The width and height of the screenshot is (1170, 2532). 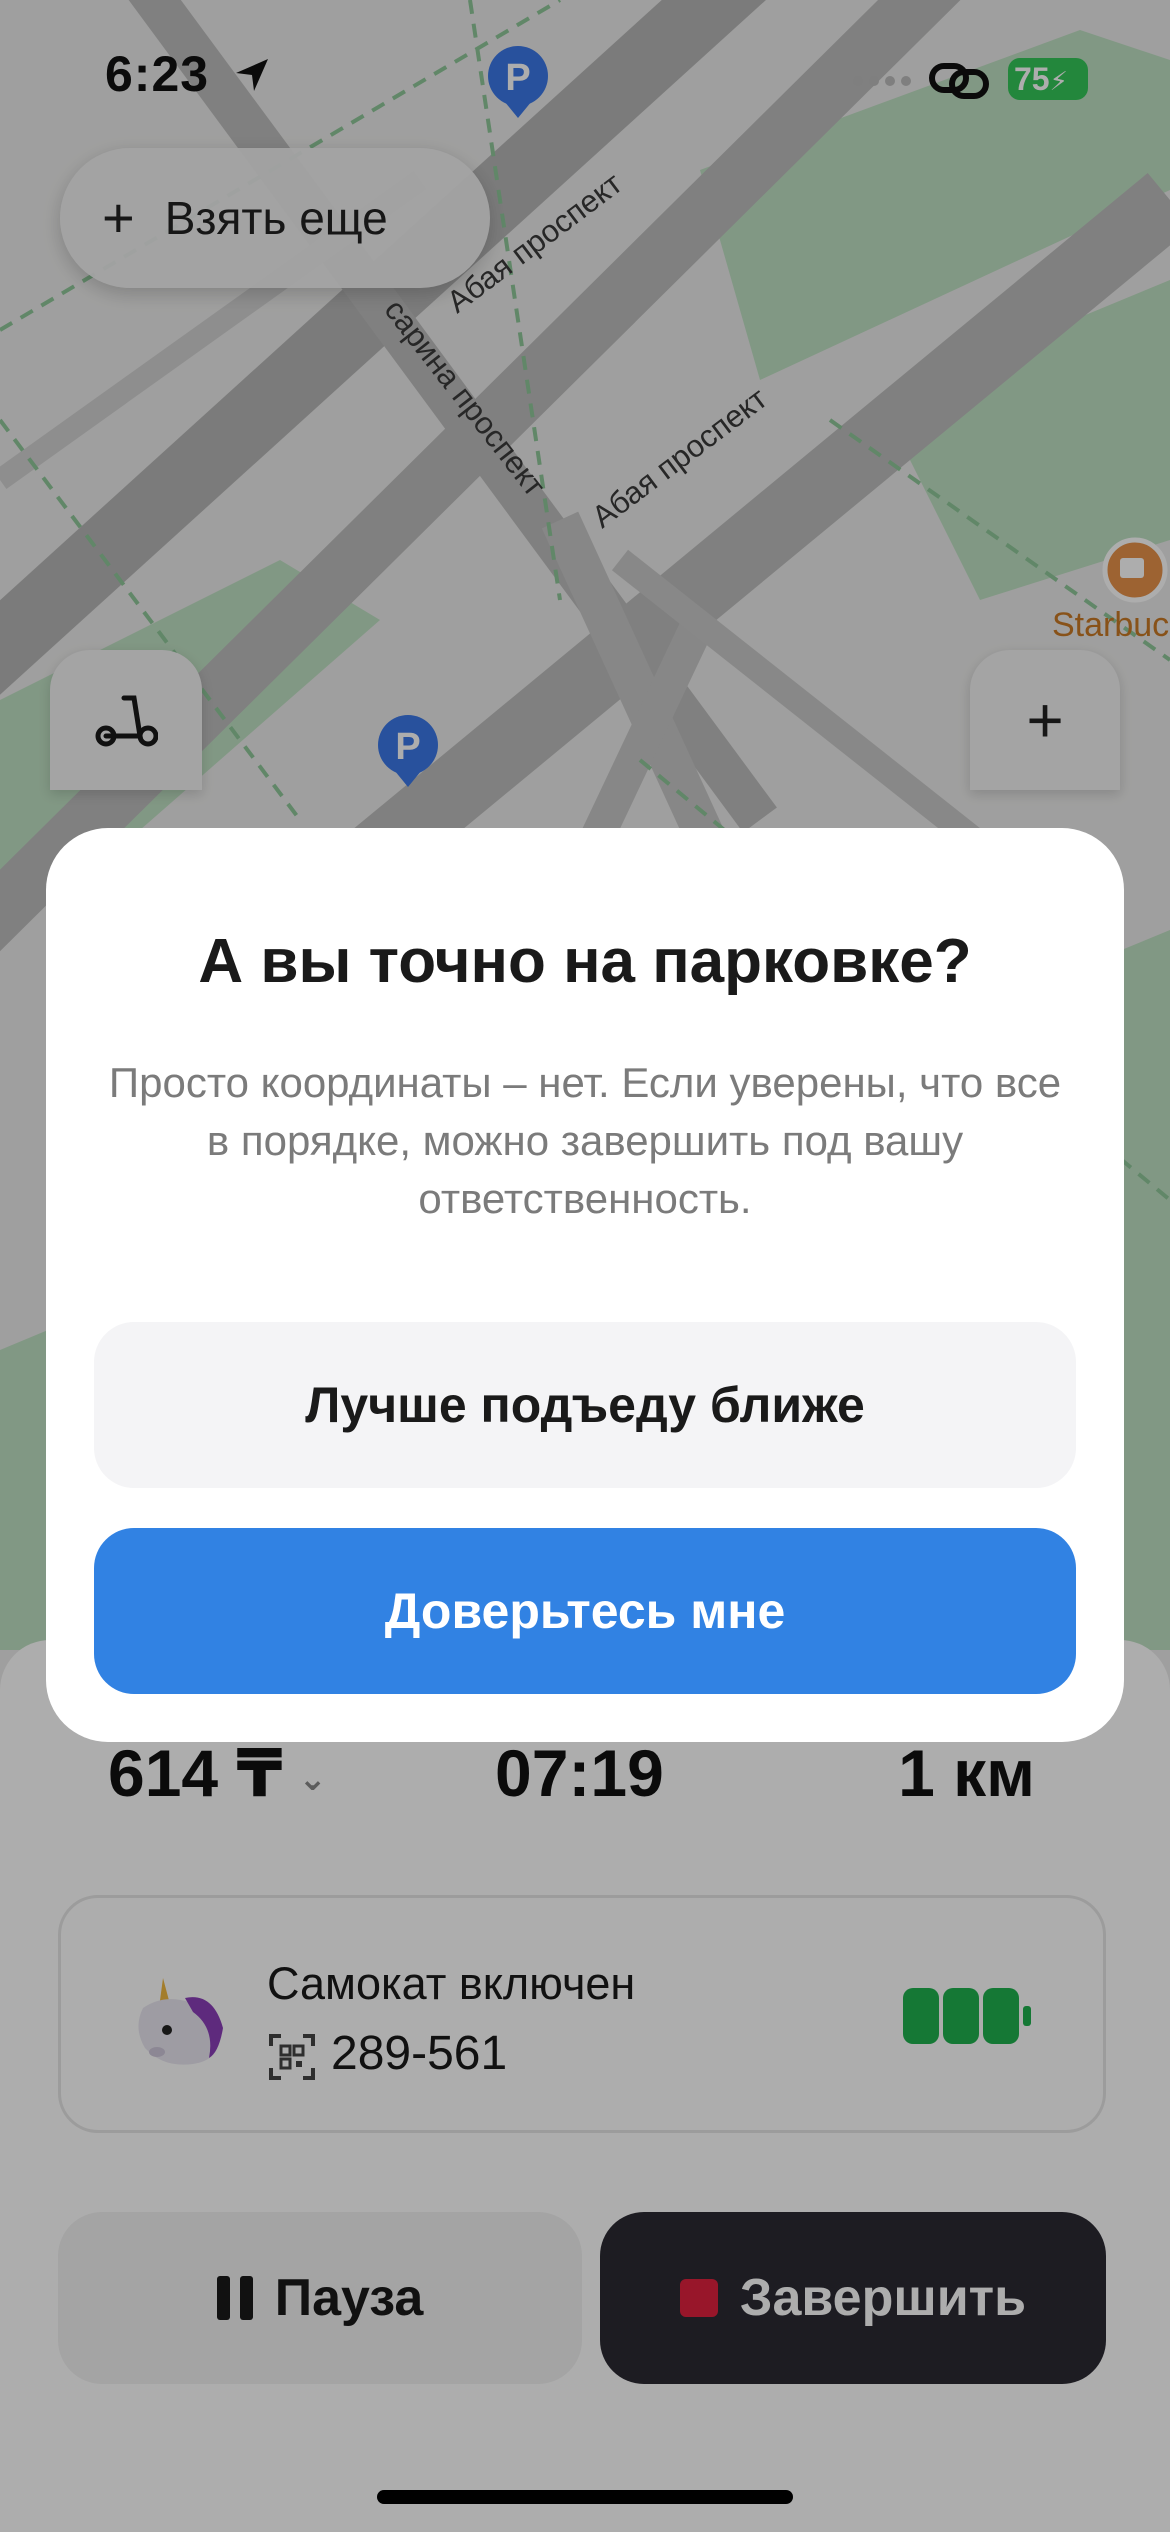 I want to click on charging-bolt-icon: ⚡, so click(x=1058, y=81).